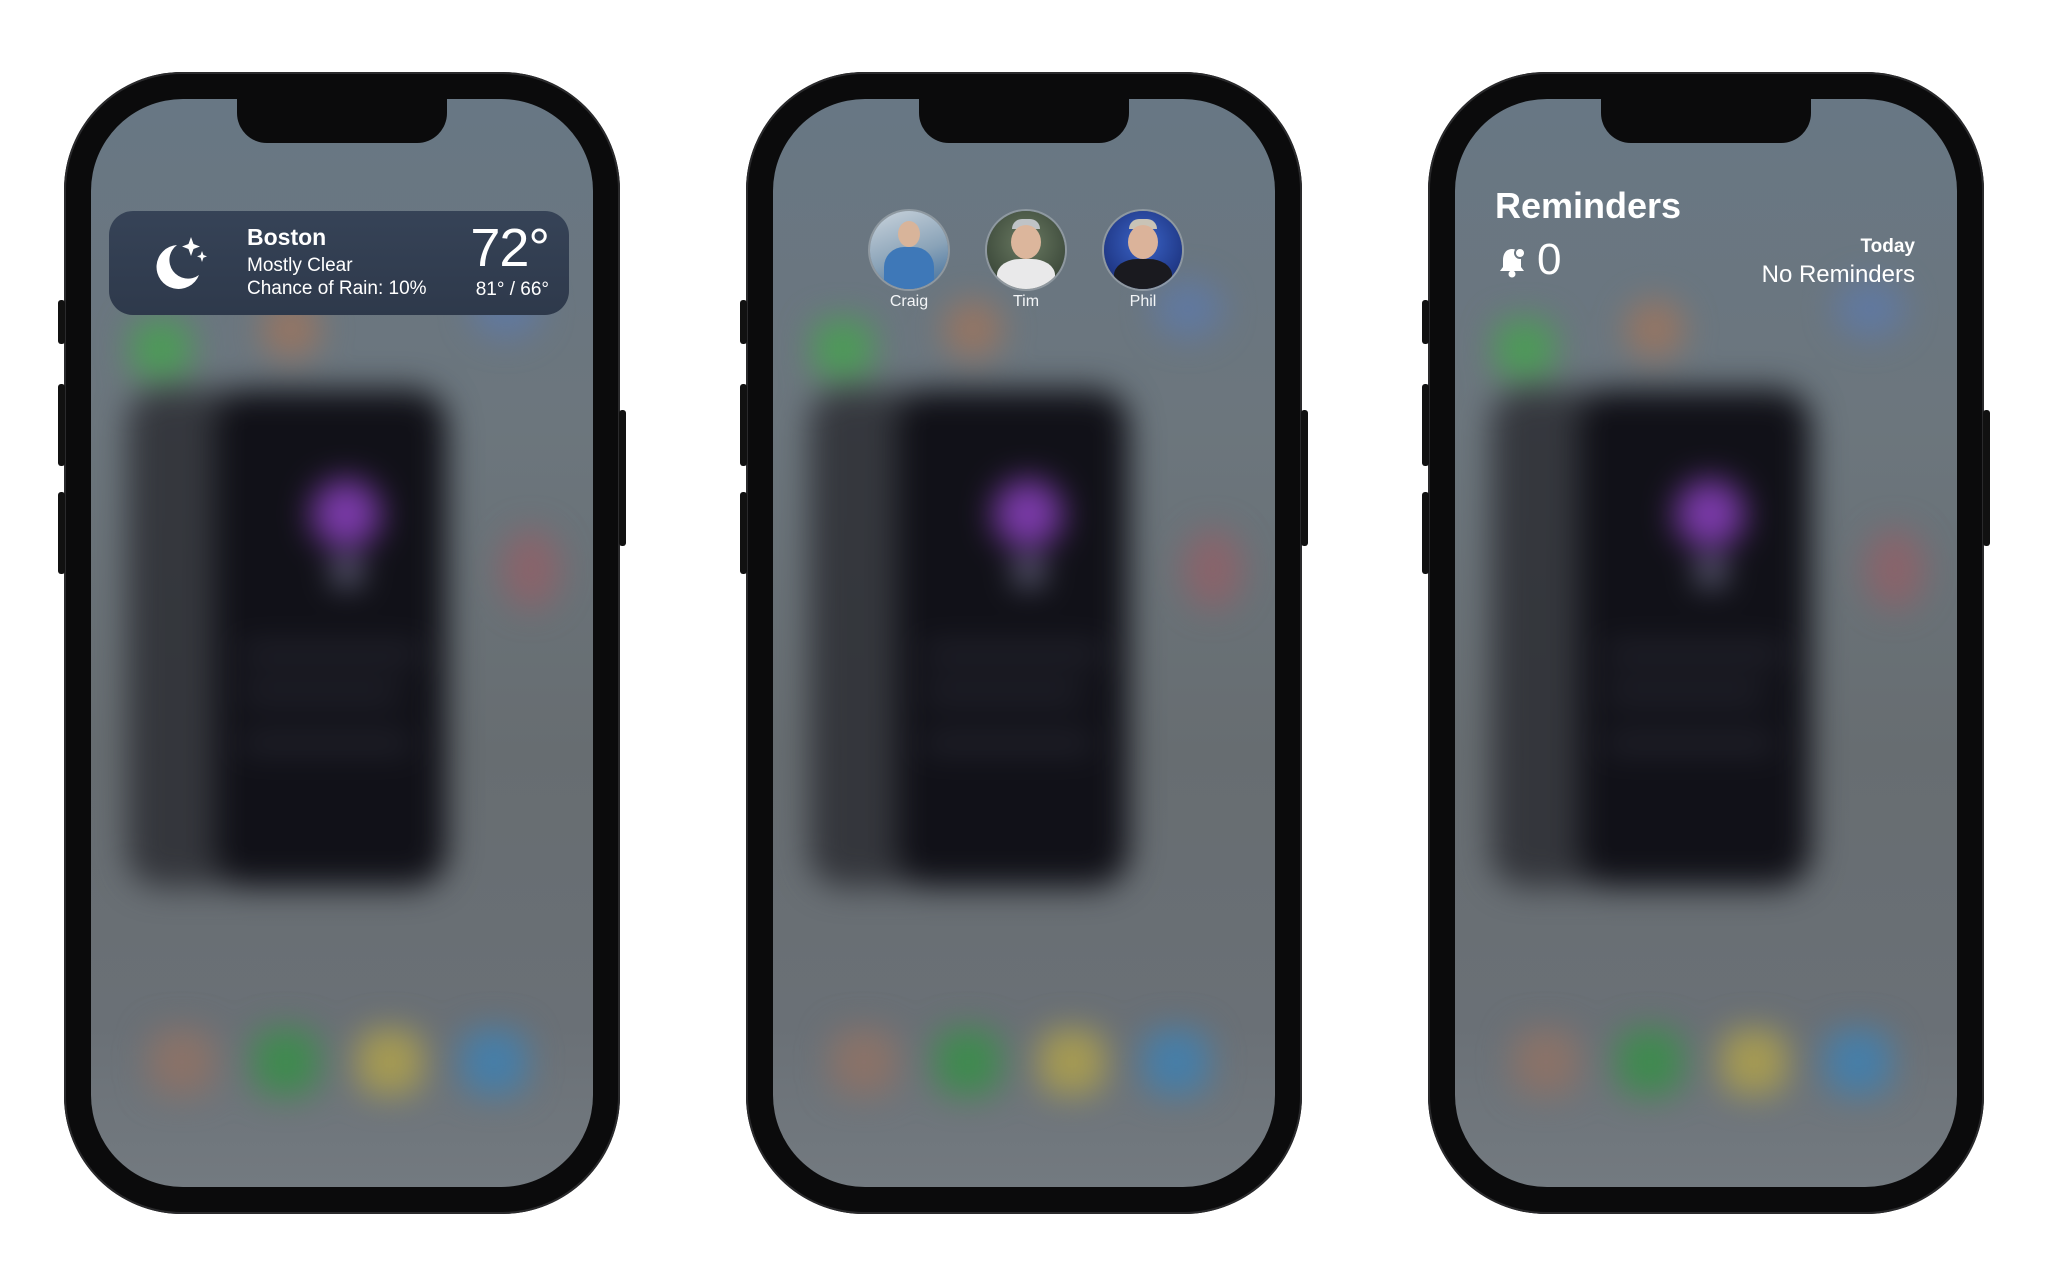 This screenshot has height=1280, width=2048. Describe the element at coordinates (1513, 262) in the screenshot. I see `bell-icon` at that location.